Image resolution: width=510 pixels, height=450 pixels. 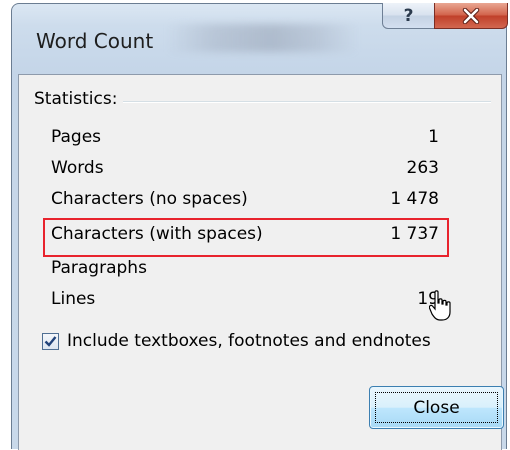 What do you see at coordinates (149, 199) in the screenshot?
I see `stat-label: Characters (no spaces)` at bounding box center [149, 199].